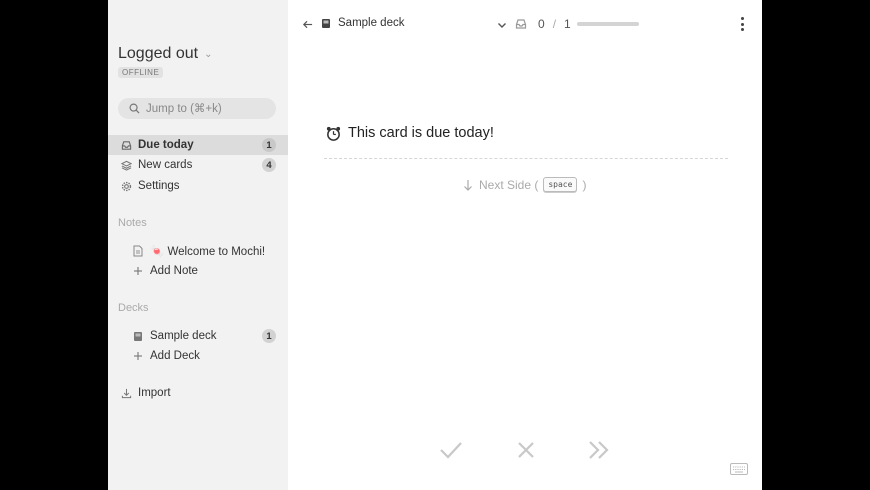 The image size is (870, 490). I want to click on back-button, so click(307, 24).